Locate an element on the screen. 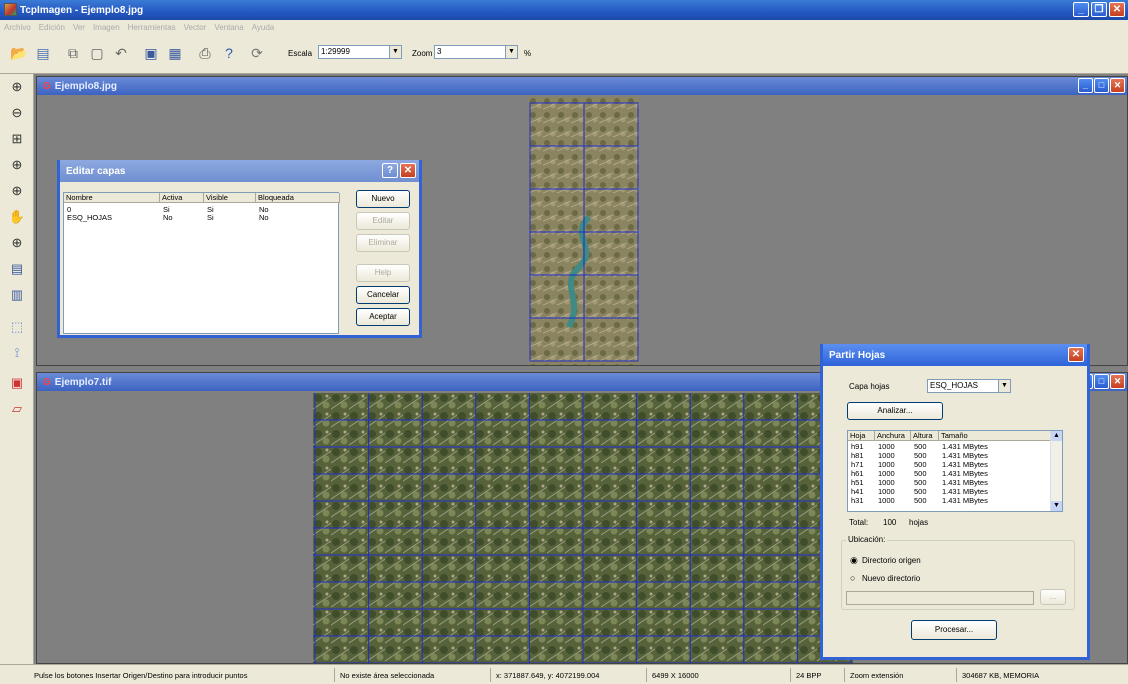 The height and width of the screenshot is (684, 1128). total-unit: hojas is located at coordinates (919, 522).